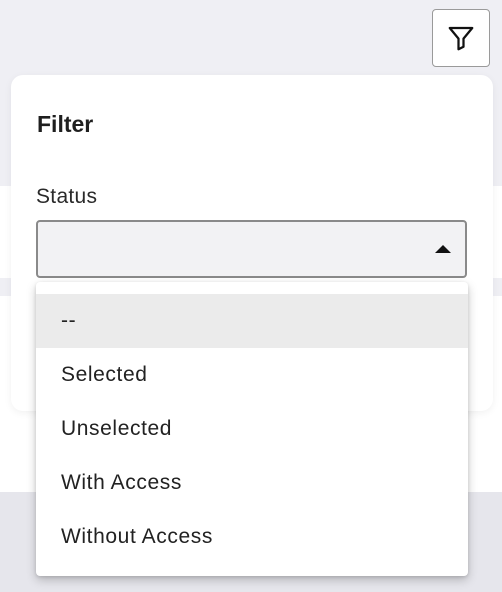  What do you see at coordinates (252, 483) in the screenshot?
I see `dropdown-option-with-access: With Access` at bounding box center [252, 483].